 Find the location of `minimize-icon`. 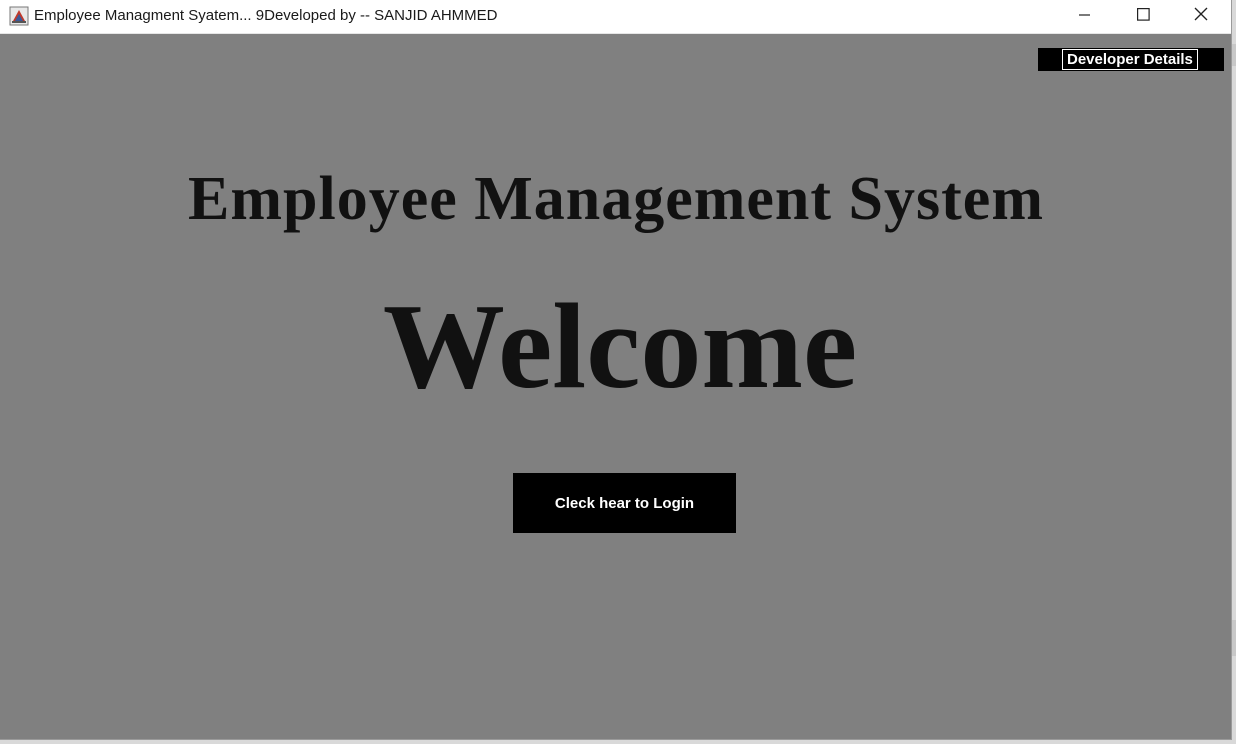

minimize-icon is located at coordinates (1085, 17).